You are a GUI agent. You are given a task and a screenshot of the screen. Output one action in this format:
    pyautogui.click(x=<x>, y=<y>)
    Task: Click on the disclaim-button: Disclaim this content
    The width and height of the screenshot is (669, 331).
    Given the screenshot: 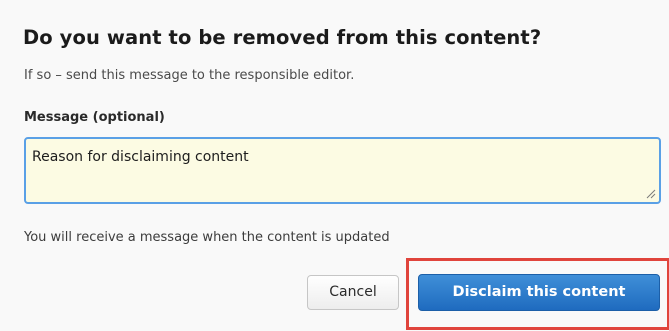 What is the action you would take?
    pyautogui.click(x=539, y=292)
    